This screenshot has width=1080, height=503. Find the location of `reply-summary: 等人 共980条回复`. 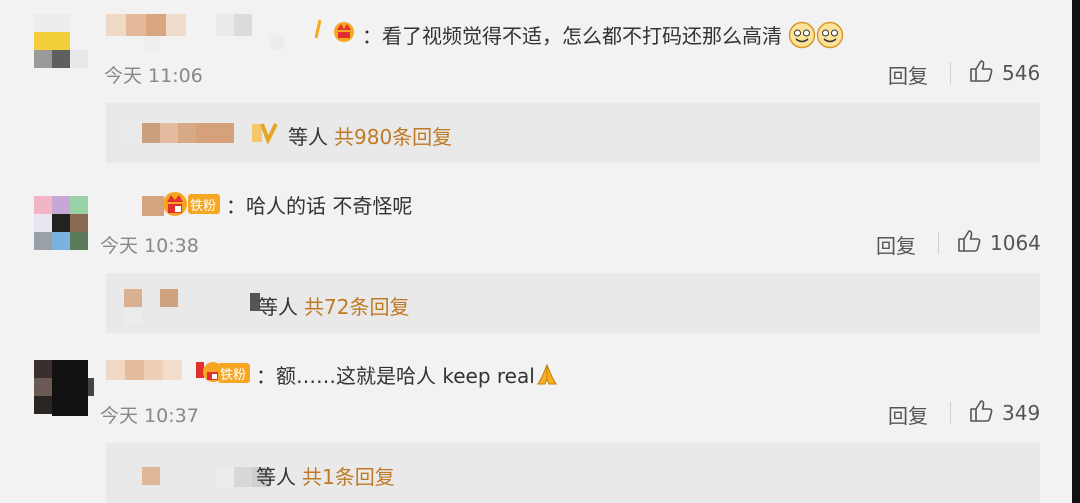

reply-summary: 等人 共980条回复 is located at coordinates (370, 137).